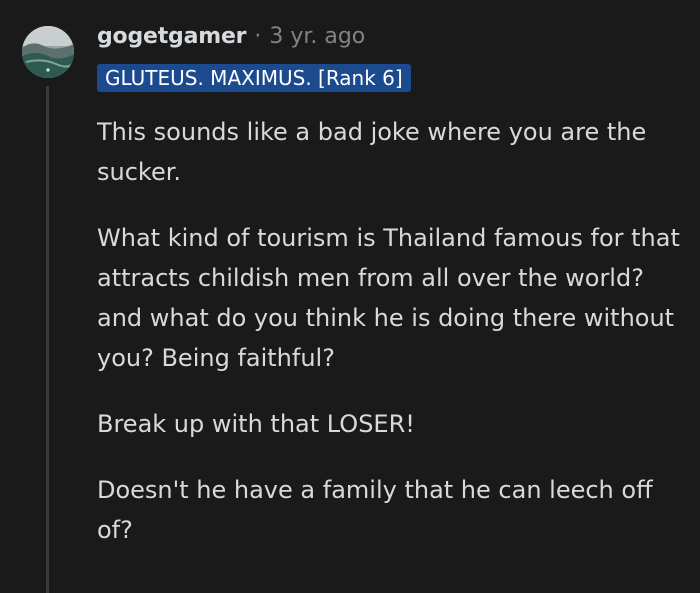 The image size is (700, 593). I want to click on avatar-image-icon, so click(48, 52).